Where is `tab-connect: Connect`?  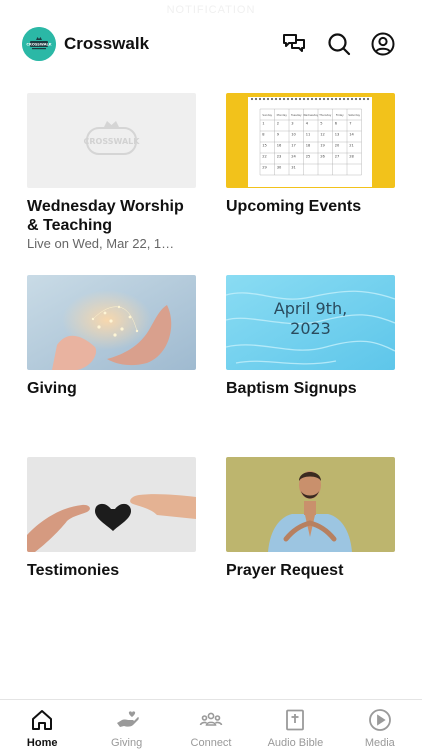
tab-connect: Connect is located at coordinates (211, 725).